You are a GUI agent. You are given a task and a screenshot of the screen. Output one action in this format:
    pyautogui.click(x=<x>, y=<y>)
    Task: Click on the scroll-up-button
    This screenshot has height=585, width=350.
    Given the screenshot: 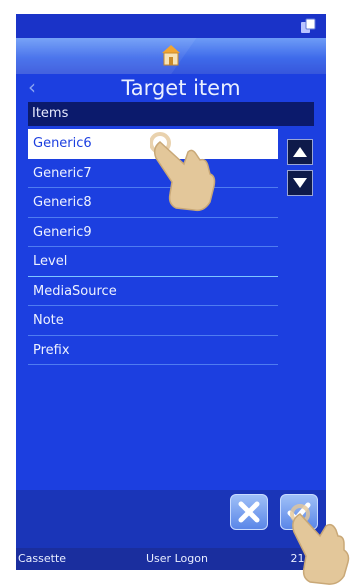 What is the action you would take?
    pyautogui.click(x=300, y=152)
    